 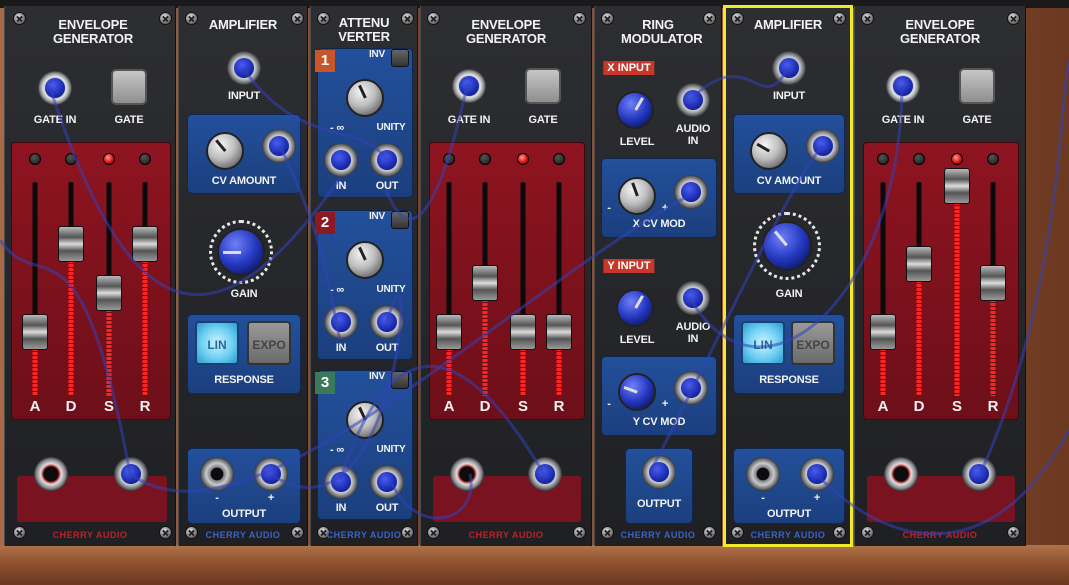 What do you see at coordinates (71, 406) in the screenshot?
I see `adsr-label-d: D` at bounding box center [71, 406].